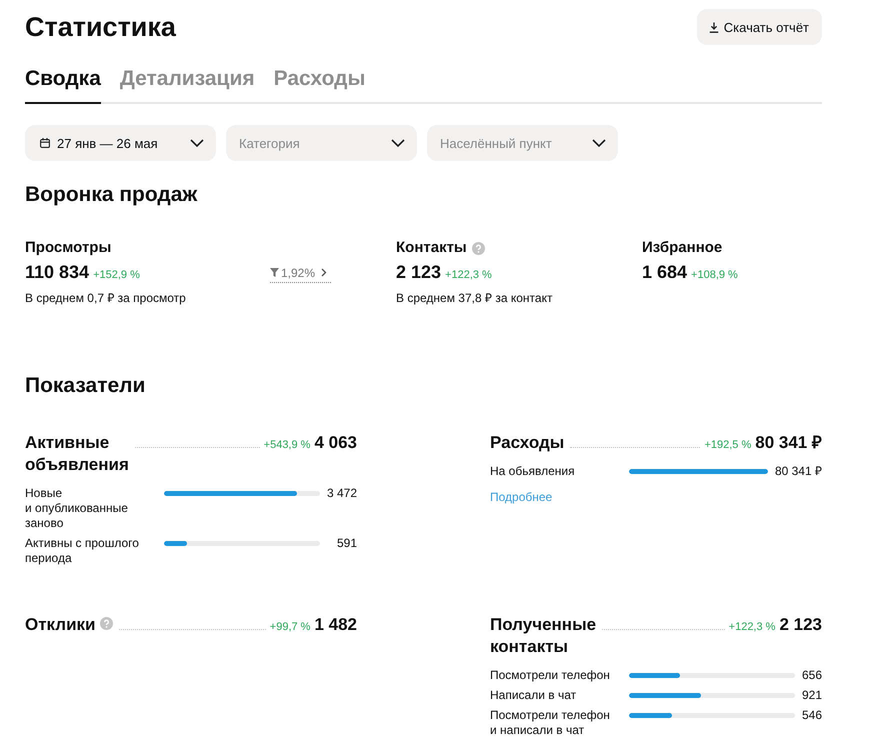 Image resolution: width=888 pixels, height=741 pixels. I want to click on filter-icon, so click(274, 272).